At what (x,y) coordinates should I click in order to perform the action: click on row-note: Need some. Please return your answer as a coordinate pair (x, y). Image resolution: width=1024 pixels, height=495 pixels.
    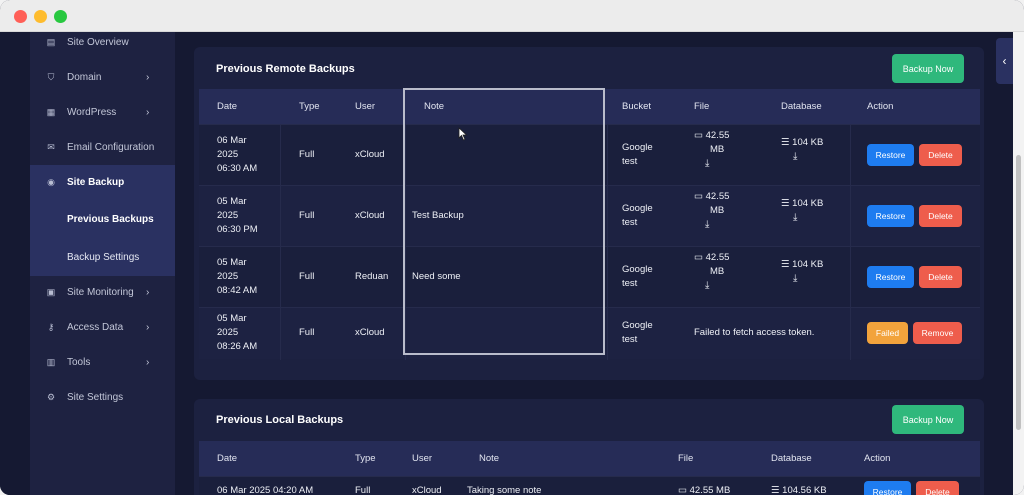
    Looking at the image, I should click on (436, 276).